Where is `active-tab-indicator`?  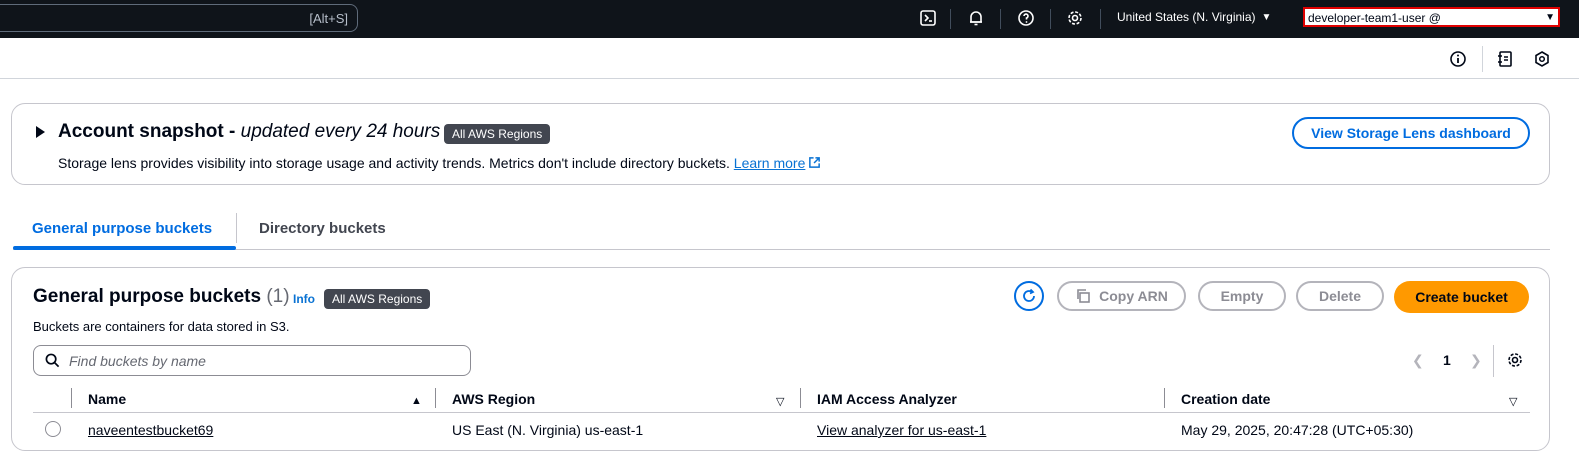
active-tab-indicator is located at coordinates (124, 248).